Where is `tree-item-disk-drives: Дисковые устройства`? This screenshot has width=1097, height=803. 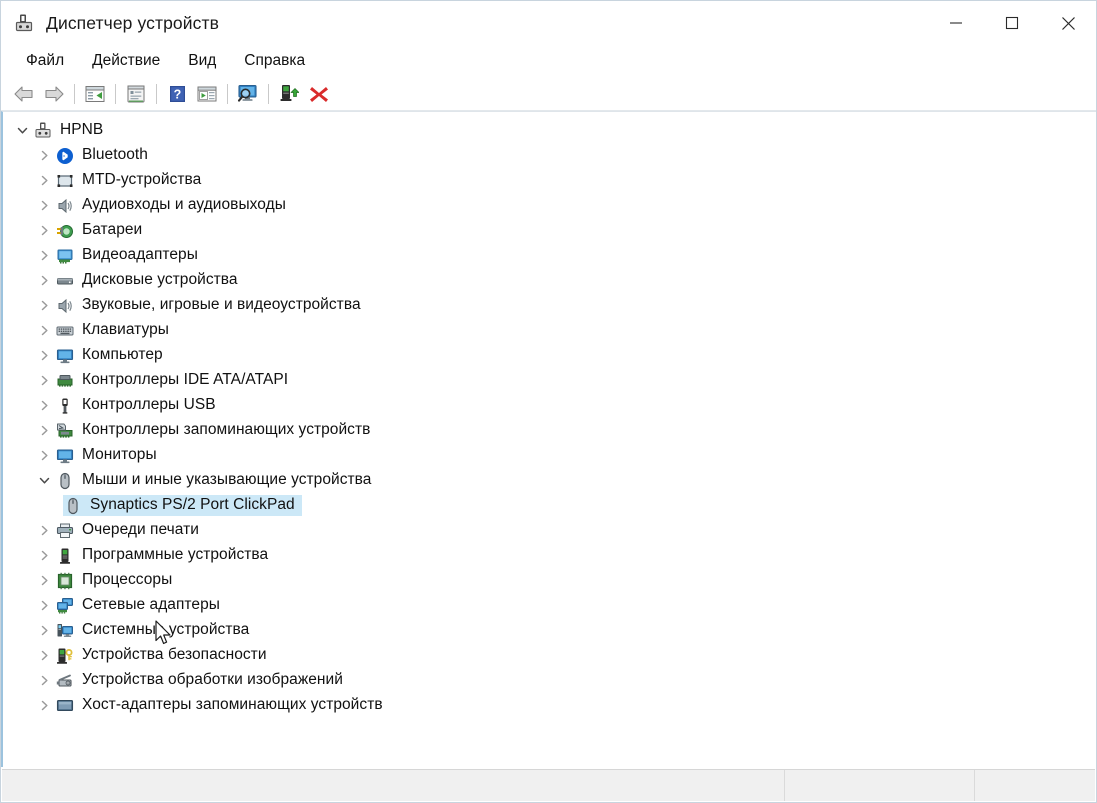 tree-item-disk-drives: Дисковые устройства is located at coordinates (549, 280).